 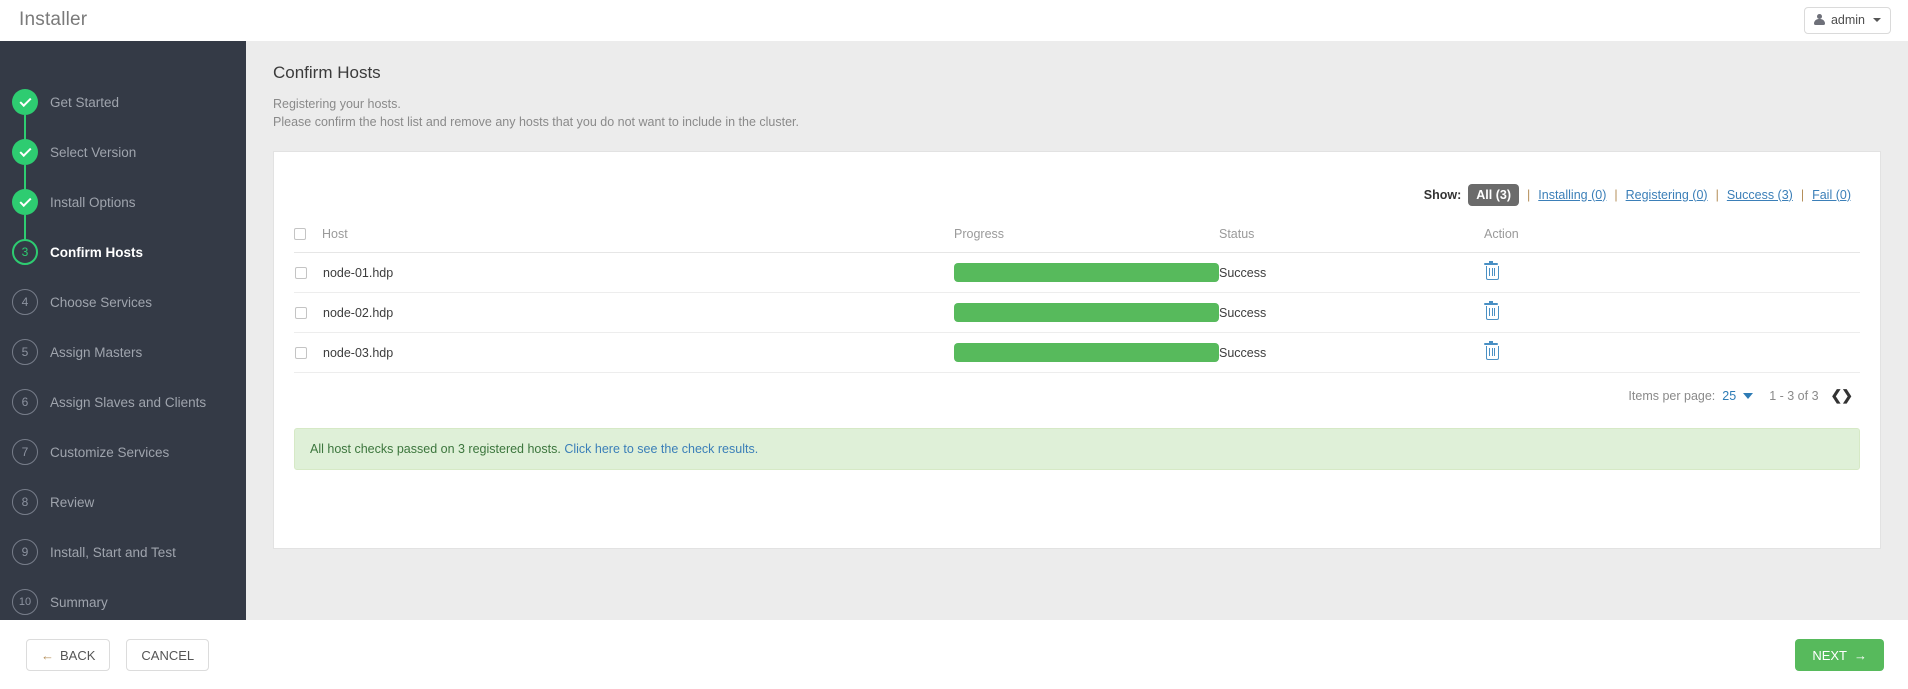 What do you see at coordinates (25, 602) in the screenshot?
I see `step-number-badge: 10` at bounding box center [25, 602].